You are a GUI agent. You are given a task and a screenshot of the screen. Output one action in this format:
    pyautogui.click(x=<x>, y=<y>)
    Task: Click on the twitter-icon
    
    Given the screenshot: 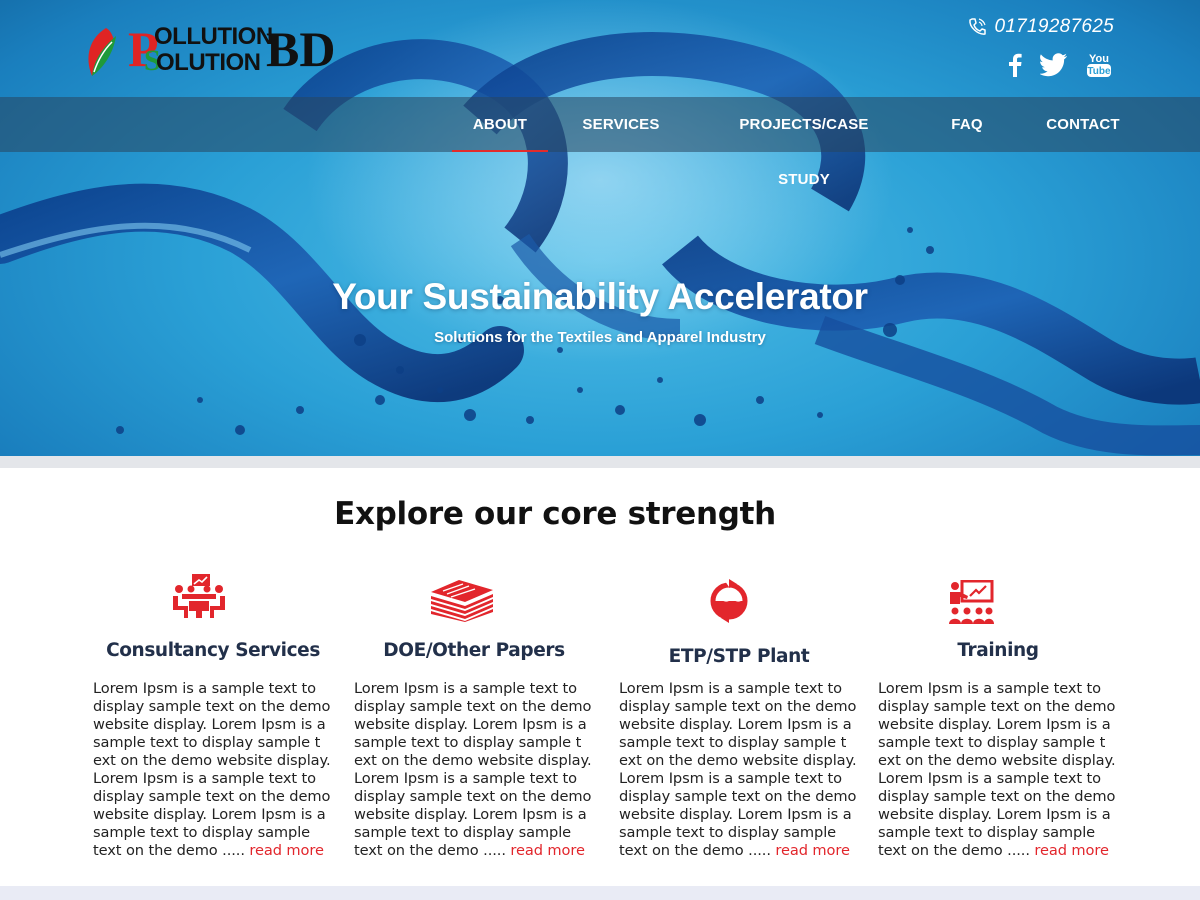 What is the action you would take?
    pyautogui.click(x=1054, y=65)
    